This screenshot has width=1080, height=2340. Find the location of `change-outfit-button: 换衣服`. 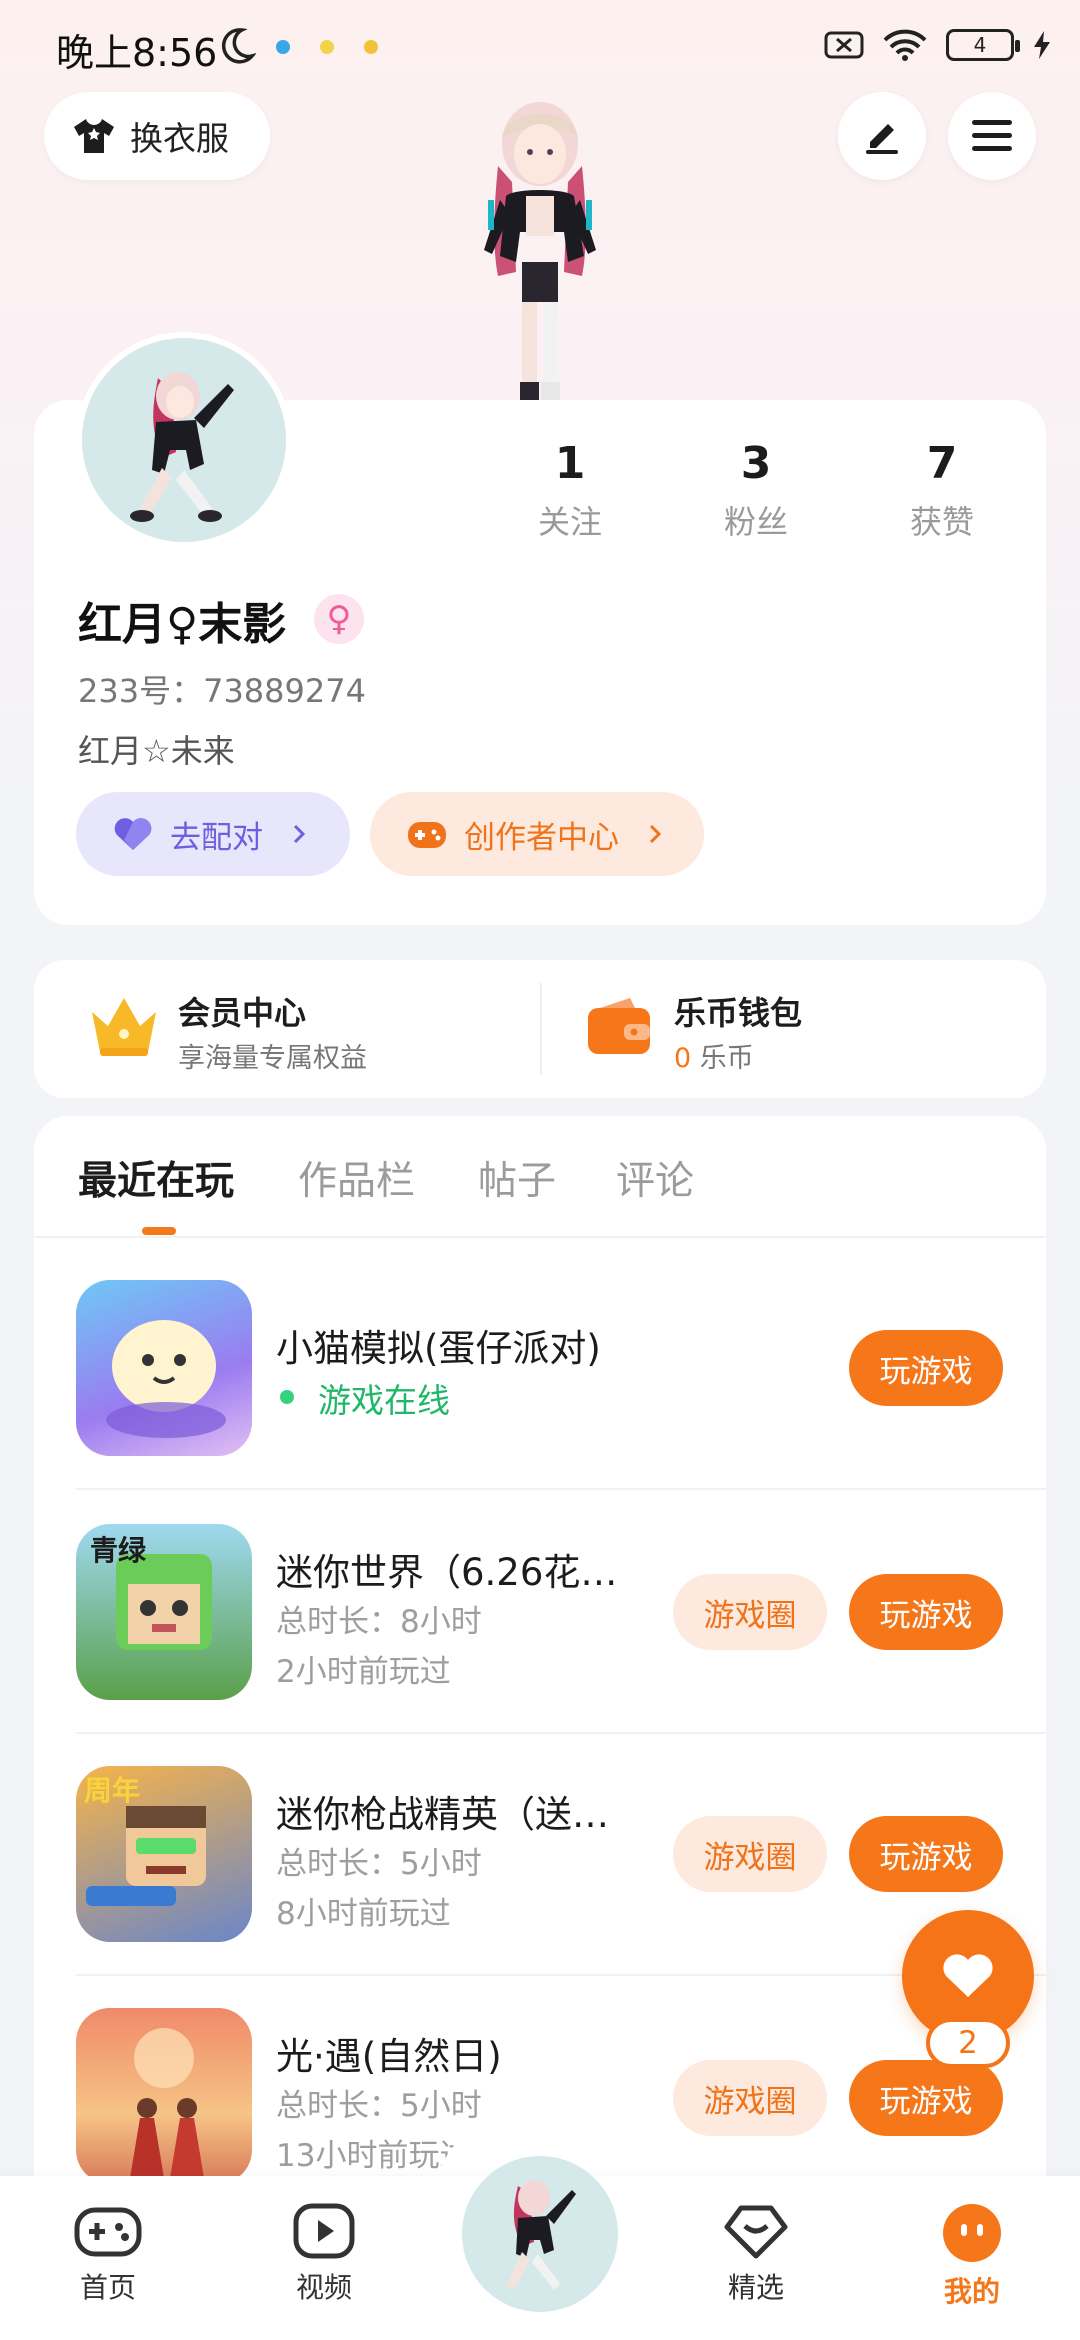

change-outfit-button: 换衣服 is located at coordinates (157, 136).